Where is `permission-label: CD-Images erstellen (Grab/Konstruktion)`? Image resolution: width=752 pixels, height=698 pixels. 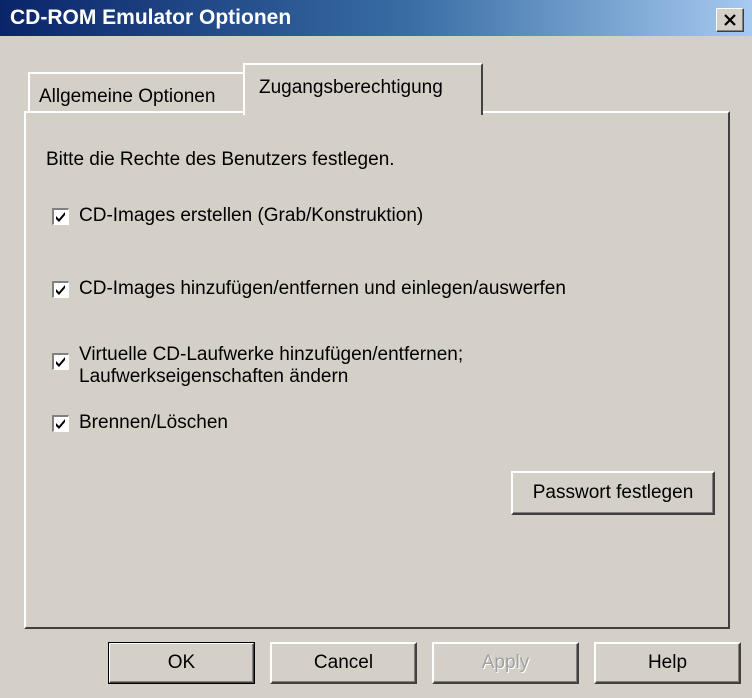
permission-label: CD-Images erstellen (Grab/Konstruktion) is located at coordinates (251, 215).